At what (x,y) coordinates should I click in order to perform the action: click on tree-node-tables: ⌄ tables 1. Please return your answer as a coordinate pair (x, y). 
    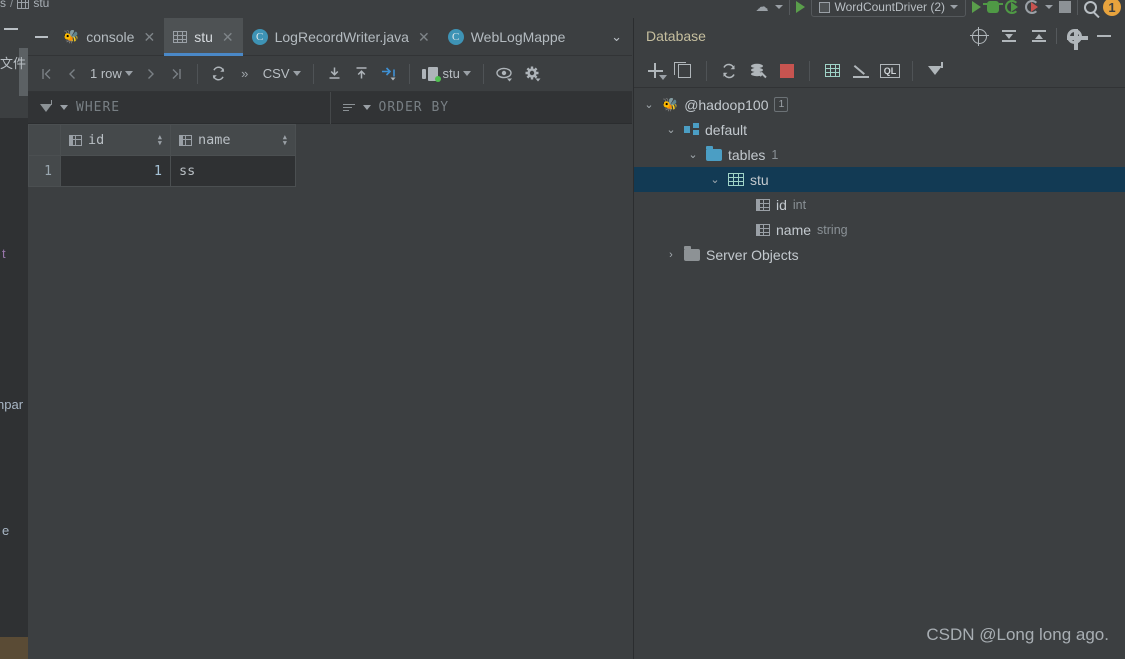
    Looking at the image, I should click on (879, 154).